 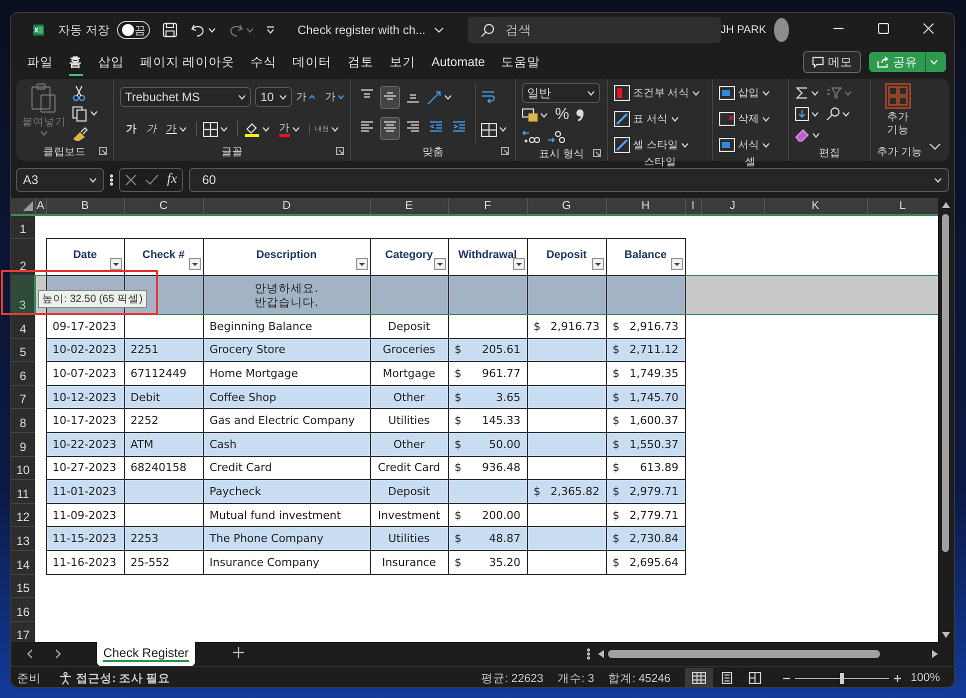 What do you see at coordinates (163, 206) in the screenshot?
I see `column-letter: C` at bounding box center [163, 206].